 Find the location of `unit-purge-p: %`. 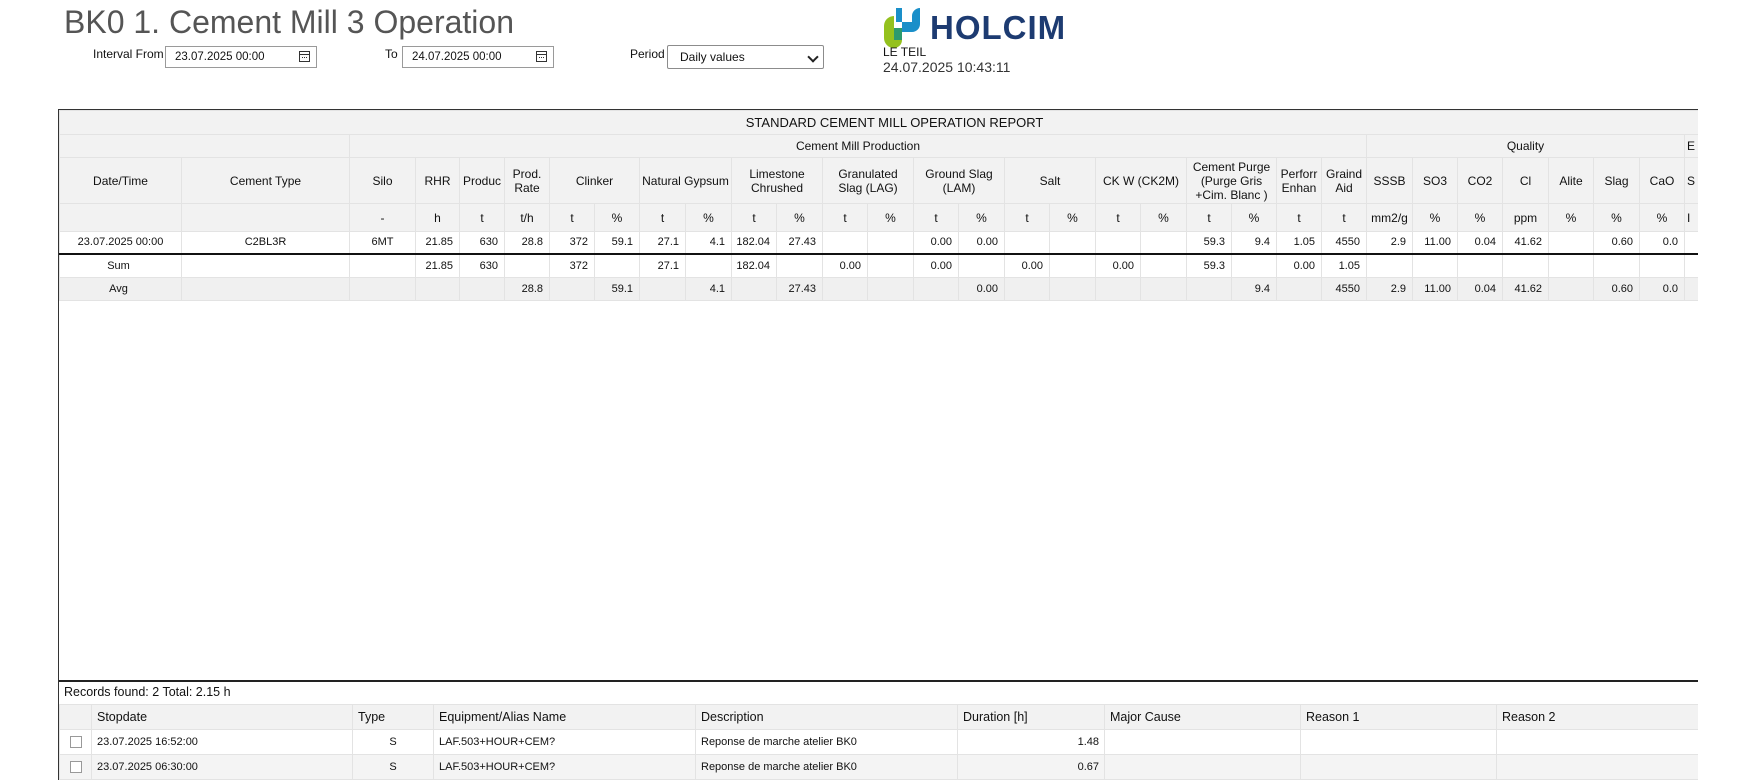

unit-purge-p: % is located at coordinates (1254, 217).